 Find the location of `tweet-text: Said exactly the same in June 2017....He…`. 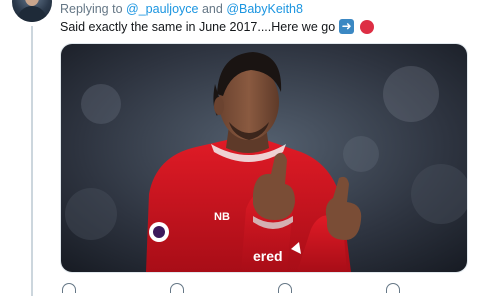

tweet-text: Said exactly the same in June 2017....He… is located at coordinates (198, 26).